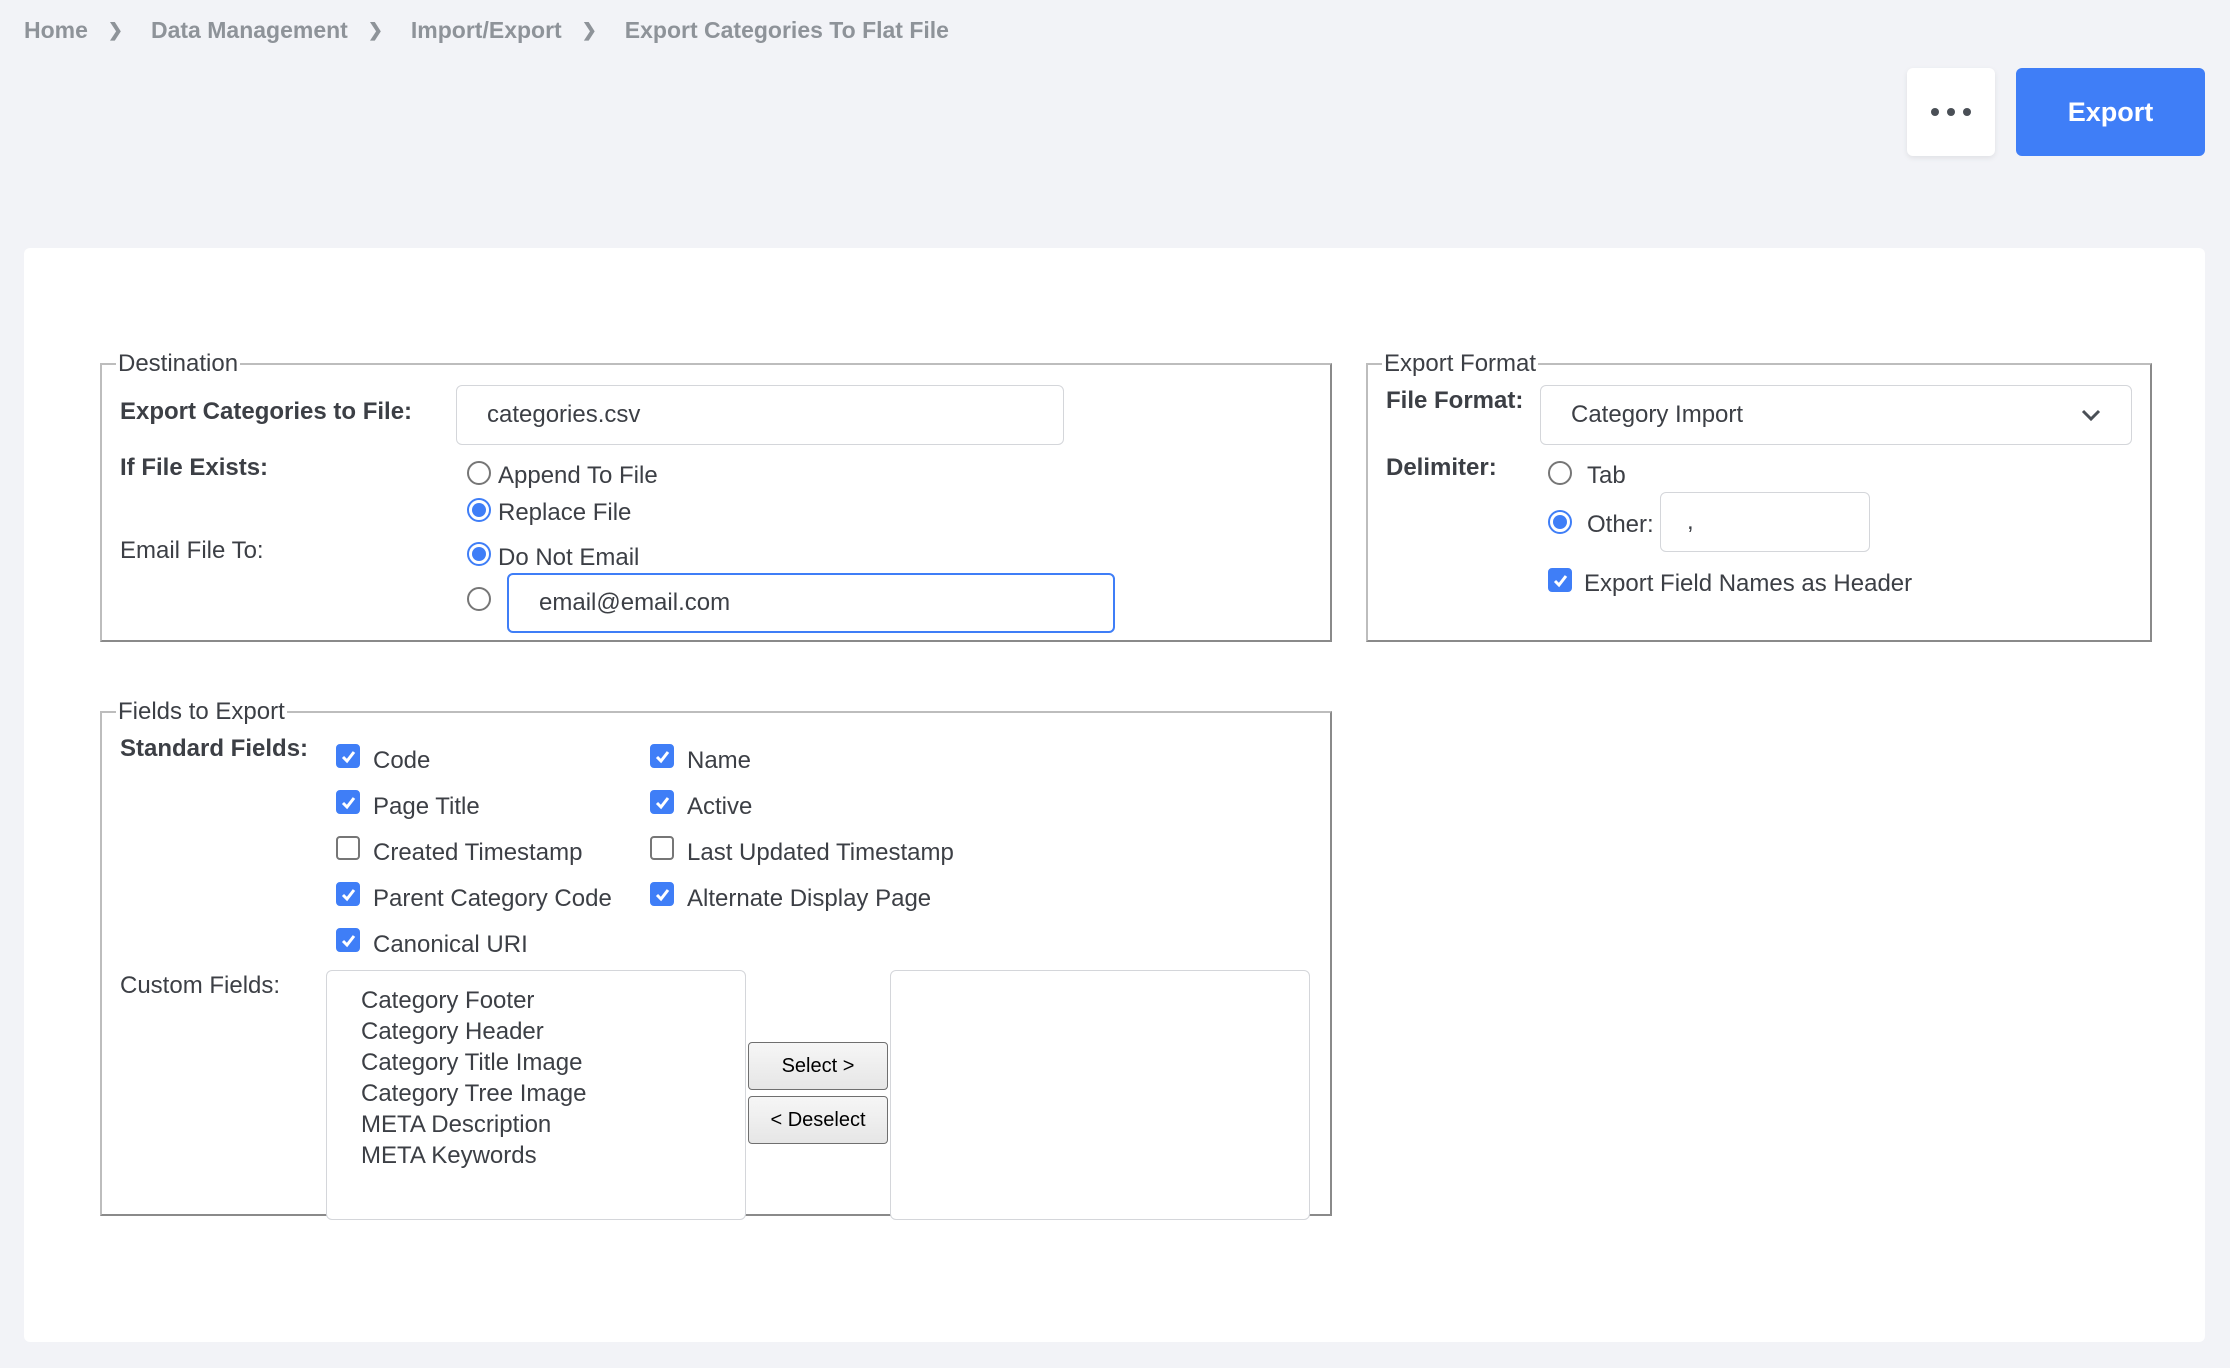 The width and height of the screenshot is (2230, 1368). What do you see at coordinates (402, 760) in the screenshot?
I see `standard-field-label: Code` at bounding box center [402, 760].